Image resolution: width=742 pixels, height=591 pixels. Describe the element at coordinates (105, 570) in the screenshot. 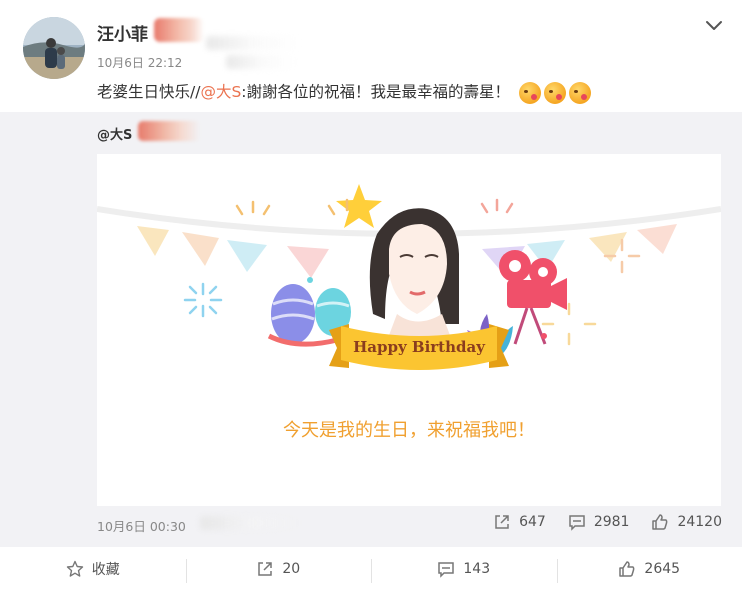

I see `favorite-label: 收藏` at that location.